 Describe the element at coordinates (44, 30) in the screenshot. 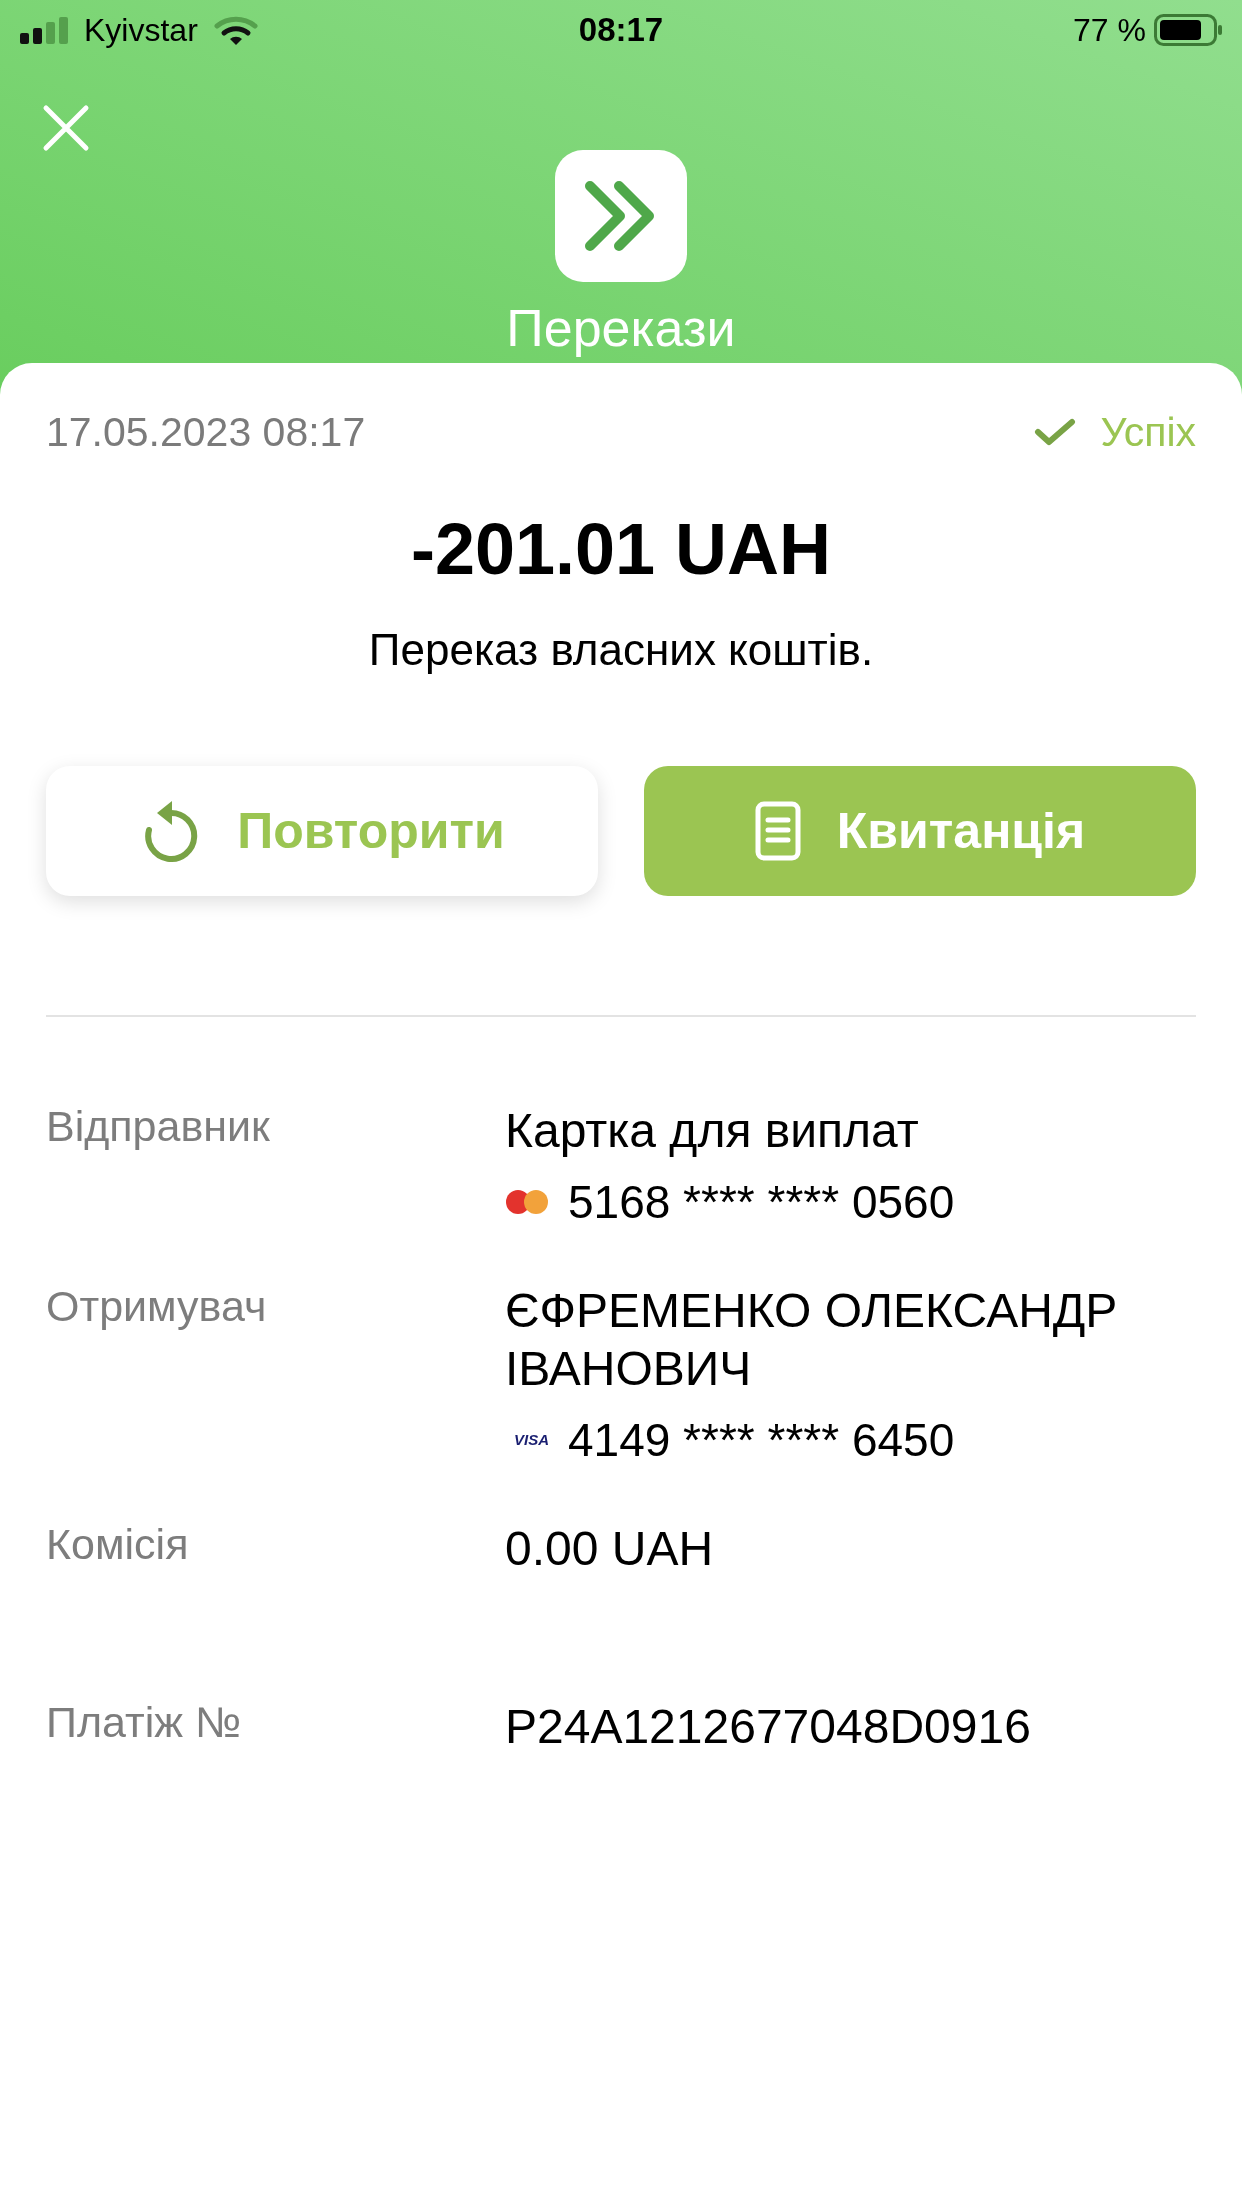

I see `signal-icon` at that location.